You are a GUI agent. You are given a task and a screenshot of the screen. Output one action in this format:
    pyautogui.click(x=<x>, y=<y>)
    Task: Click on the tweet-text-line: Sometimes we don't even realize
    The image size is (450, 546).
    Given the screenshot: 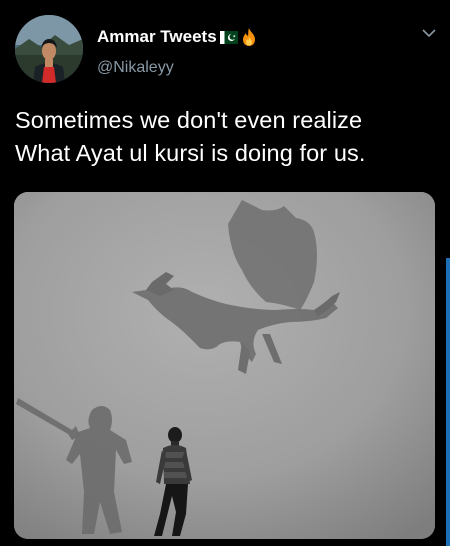 What is the action you would take?
    pyautogui.click(x=189, y=120)
    